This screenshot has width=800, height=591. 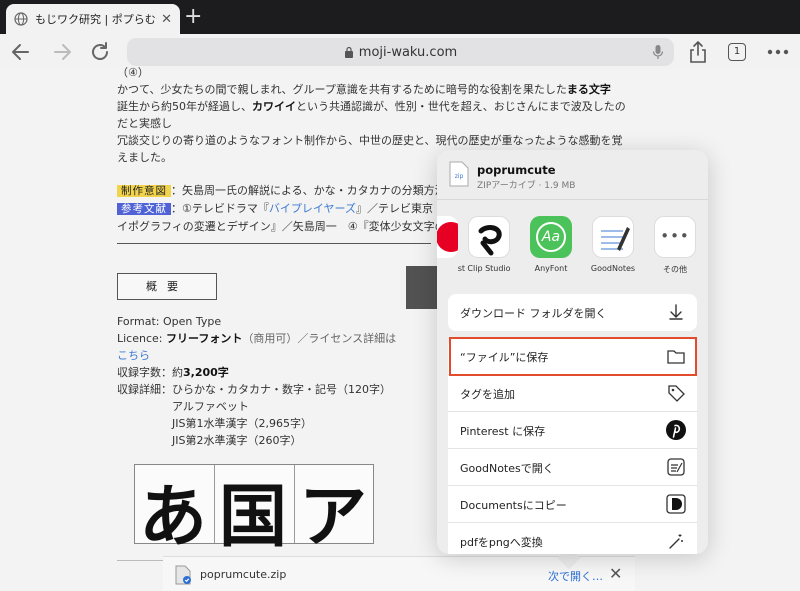 What do you see at coordinates (144, 389) in the screenshot?
I see `detail-label: 収録詳細：` at bounding box center [144, 389].